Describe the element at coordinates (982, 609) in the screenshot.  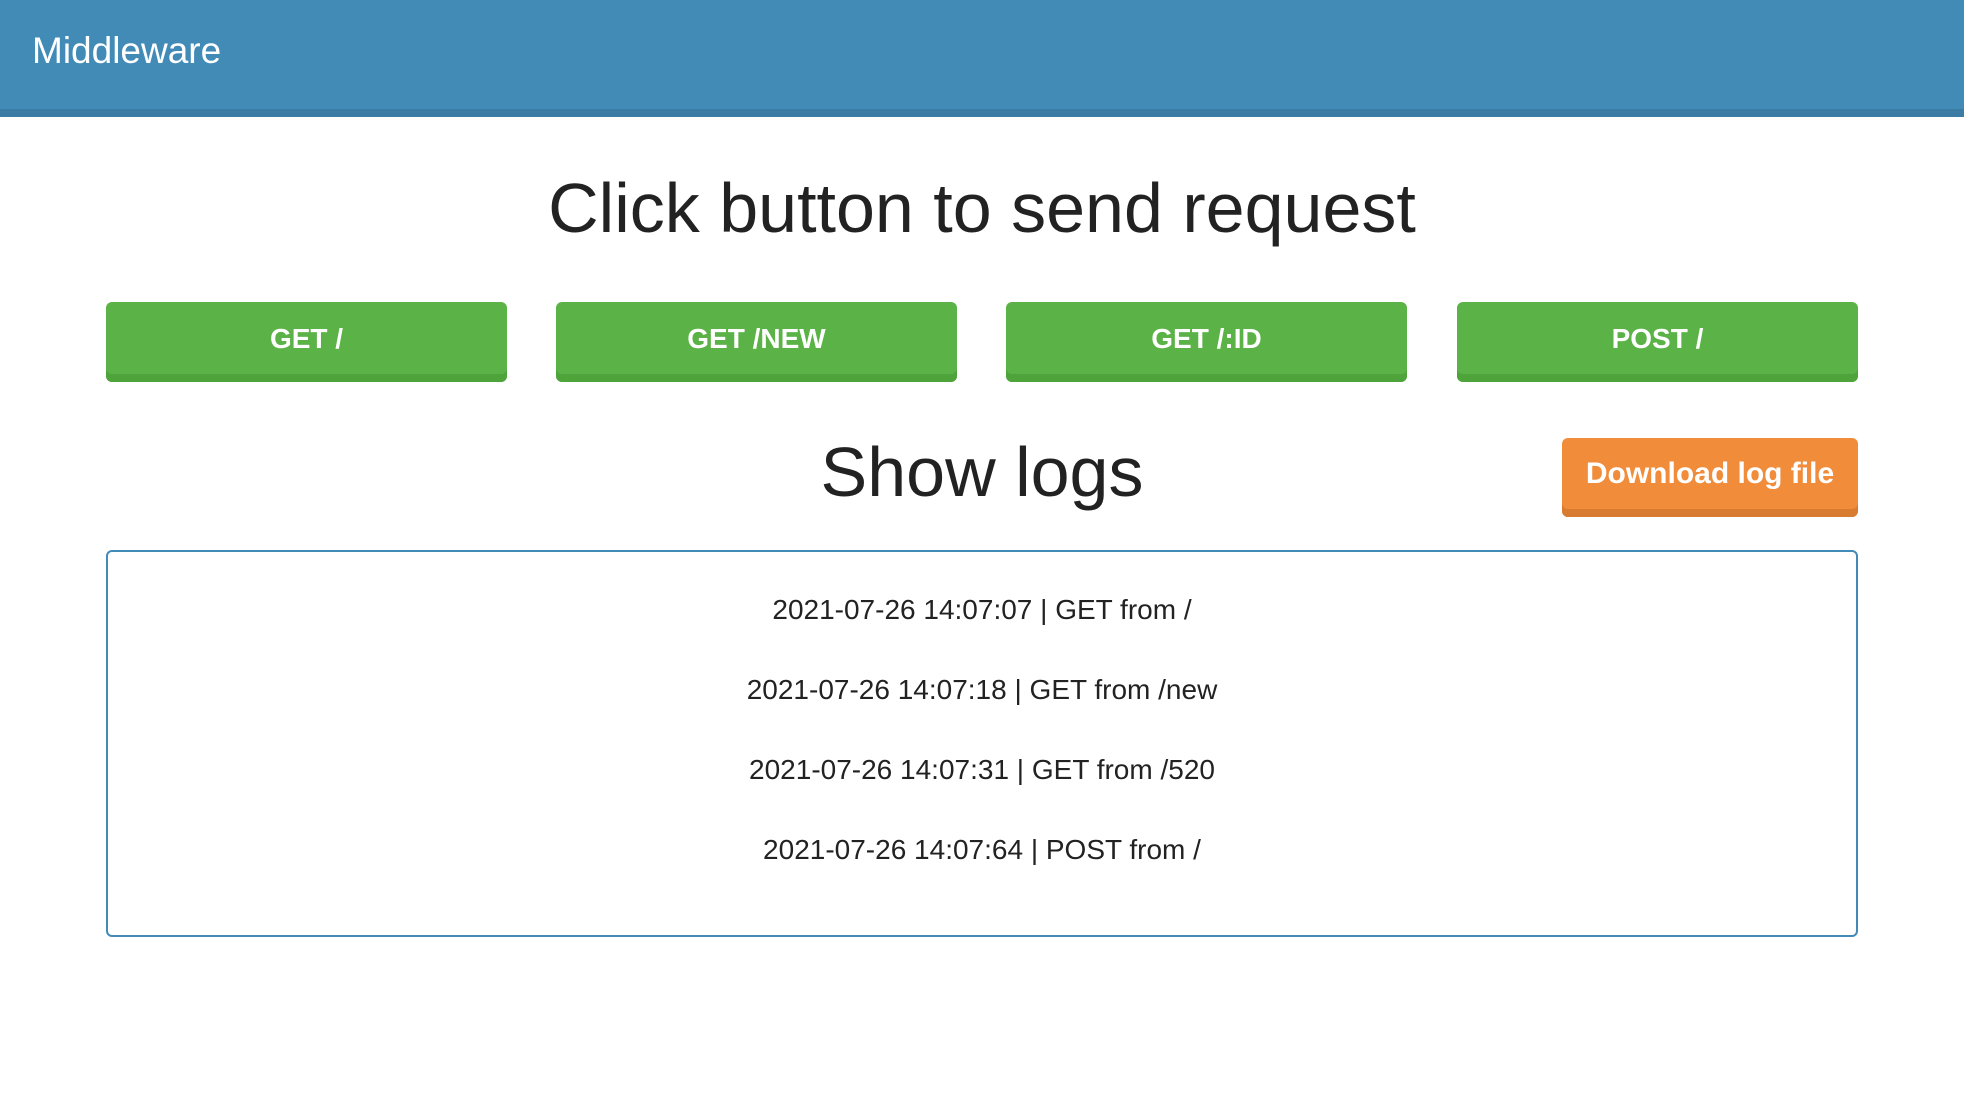
I see `log-entry: 2021-07-26 14:07:07 | GET from /` at that location.